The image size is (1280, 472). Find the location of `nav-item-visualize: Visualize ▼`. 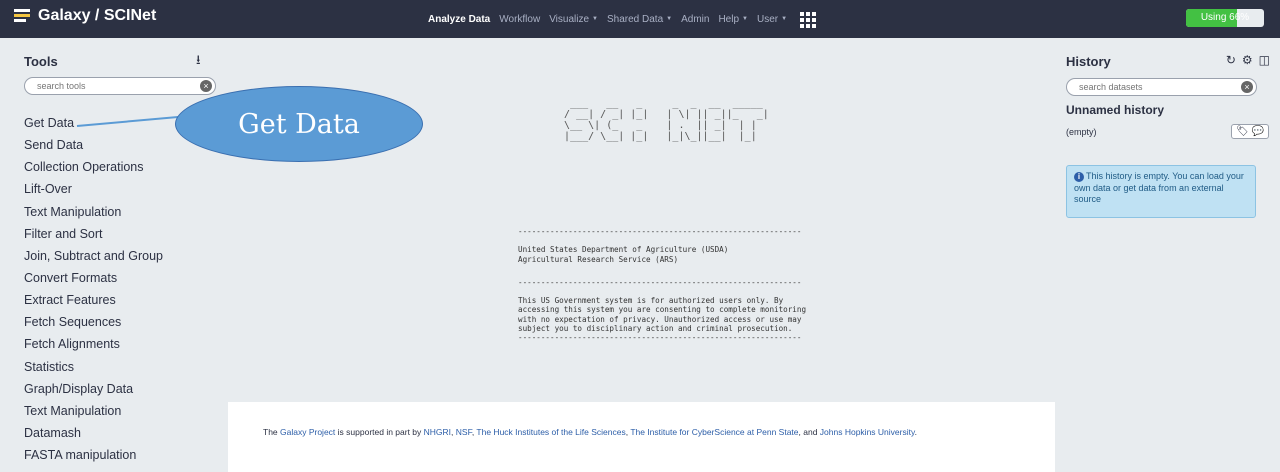

nav-item-visualize: Visualize ▼ is located at coordinates (573, 19).